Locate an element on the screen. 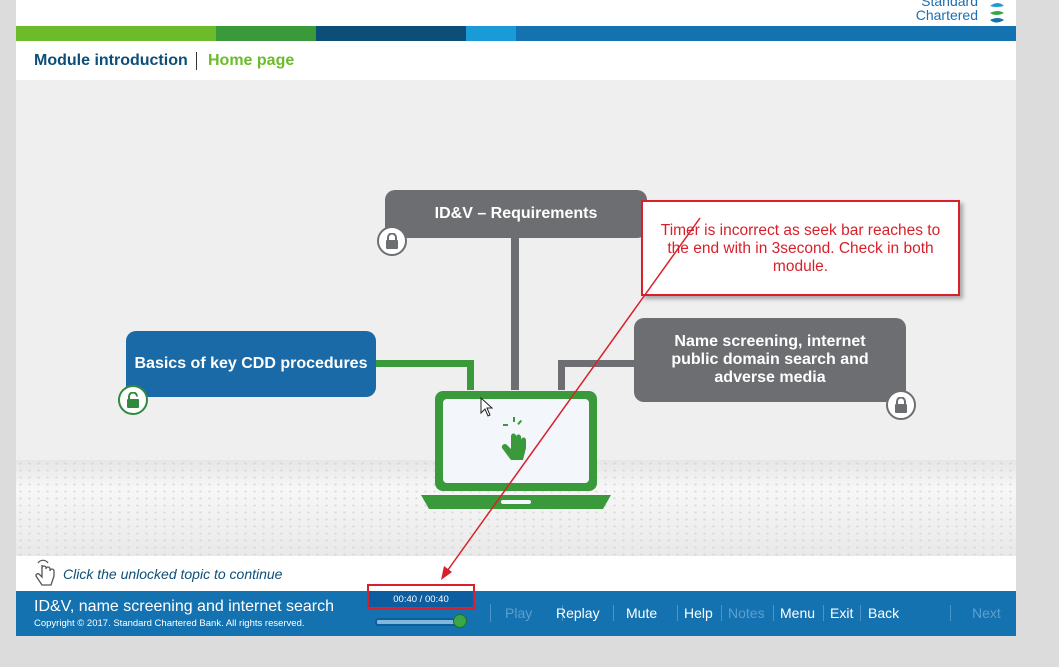 The image size is (1059, 667). annotation-arrow is located at coordinates (571, 398).